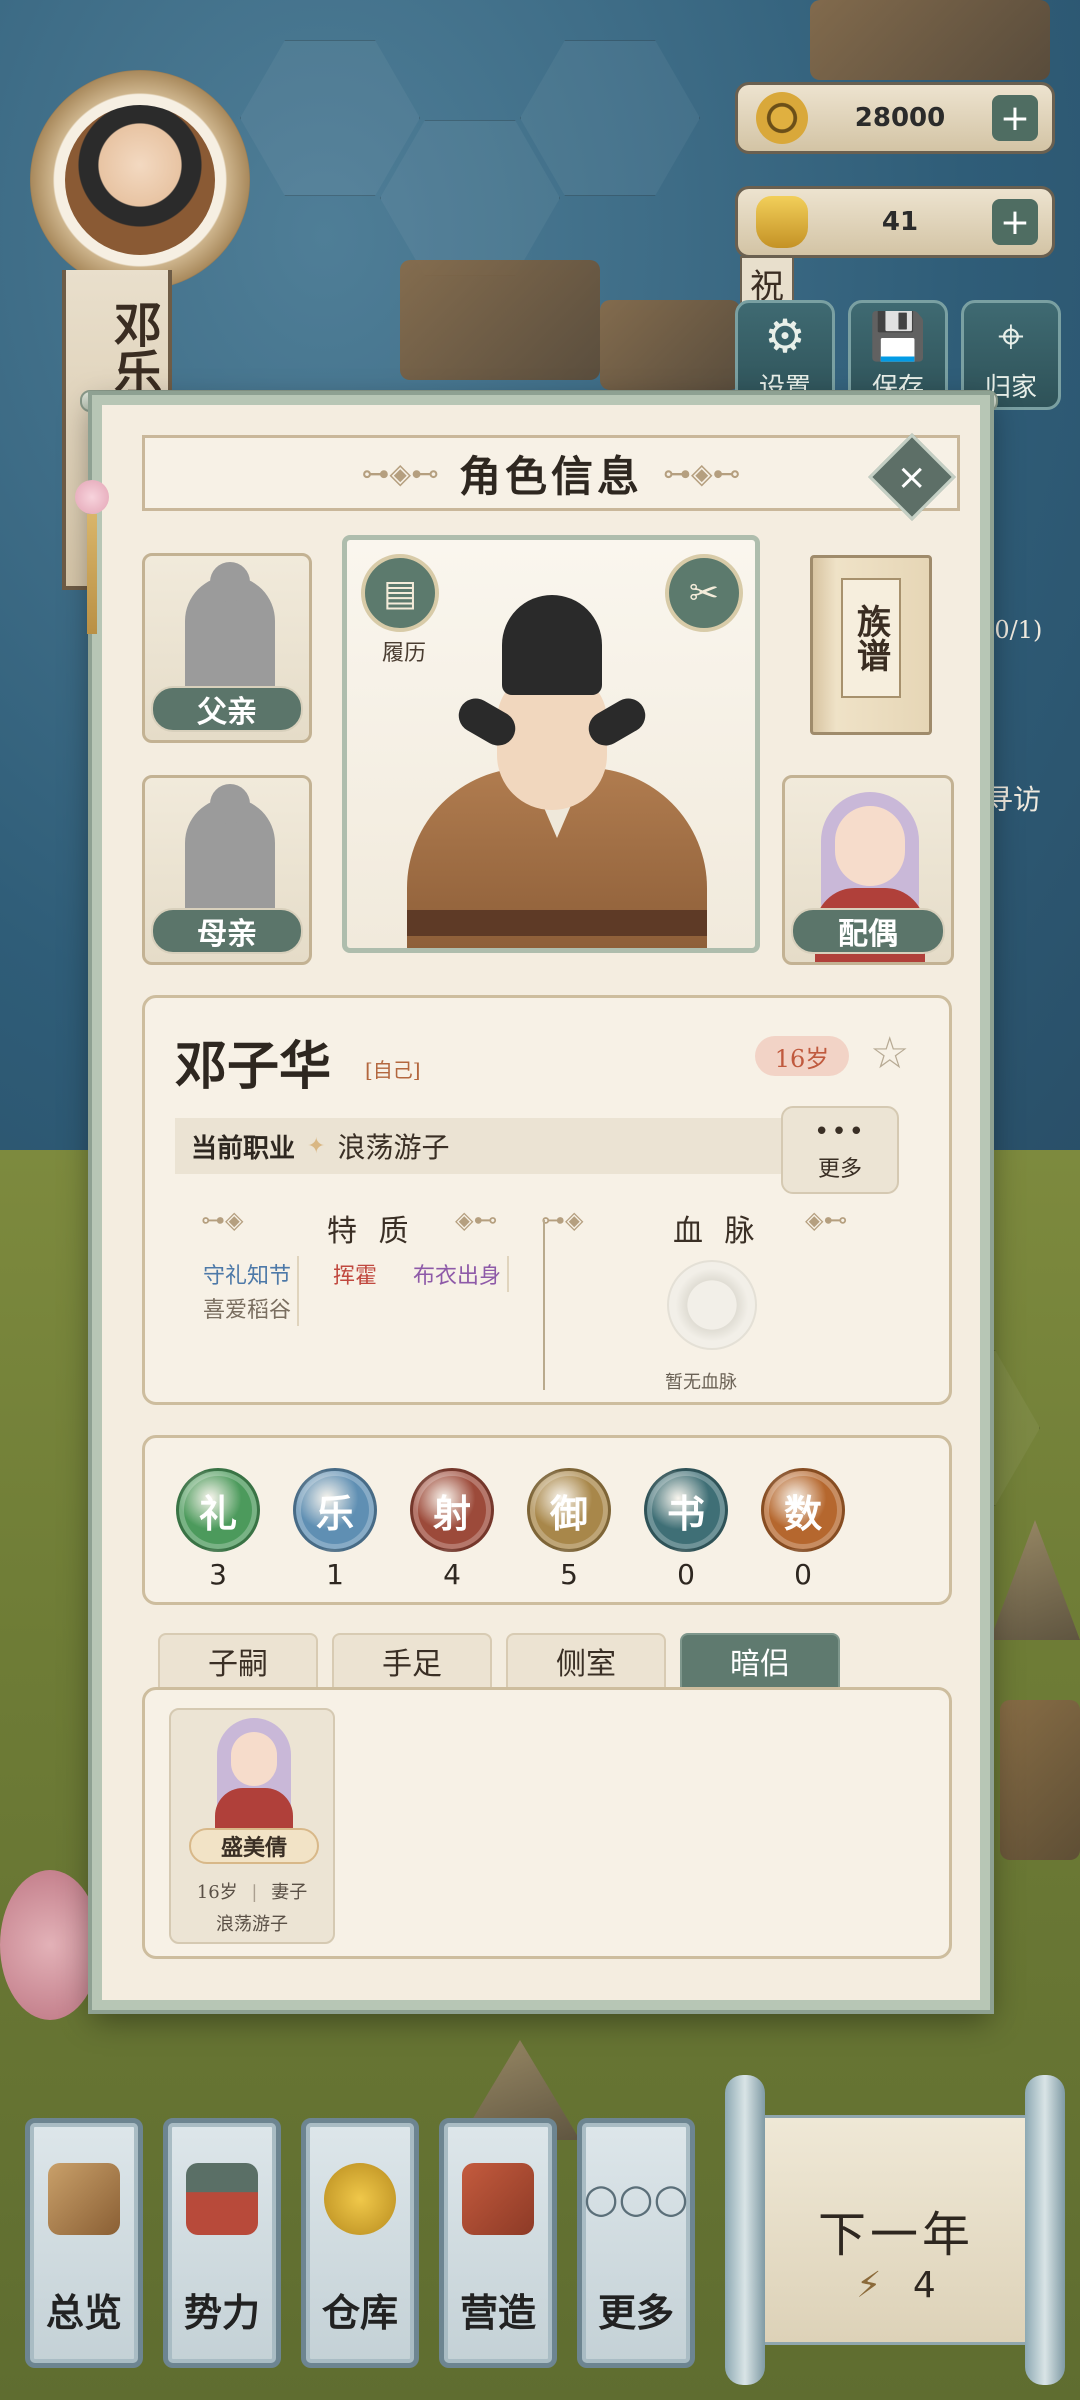  I want to click on gold-counter: 41 +, so click(895, 222).